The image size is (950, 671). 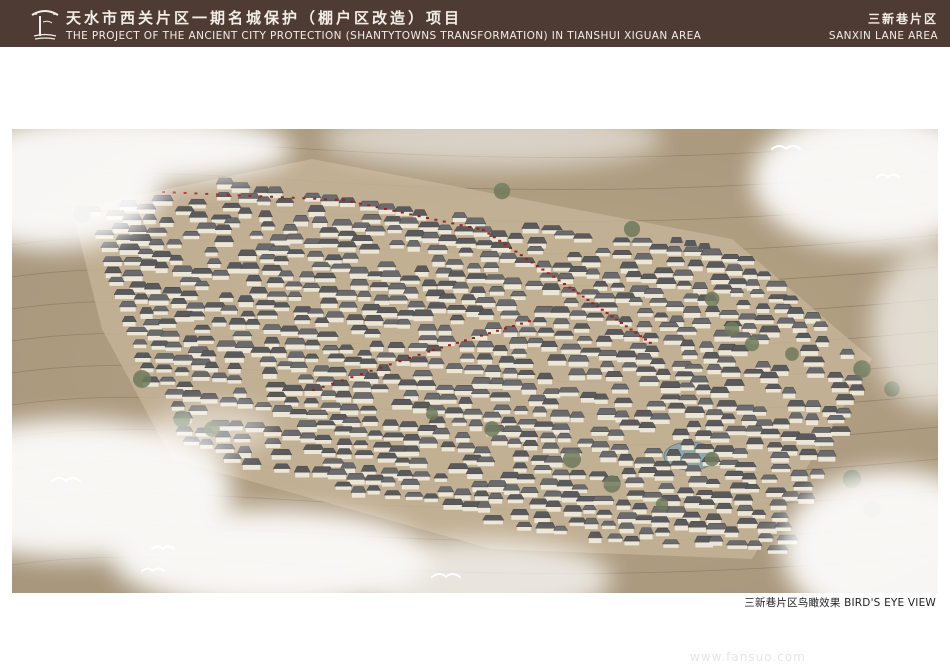 I want to click on area-name-chinese: 三新巷片区, so click(x=902, y=19).